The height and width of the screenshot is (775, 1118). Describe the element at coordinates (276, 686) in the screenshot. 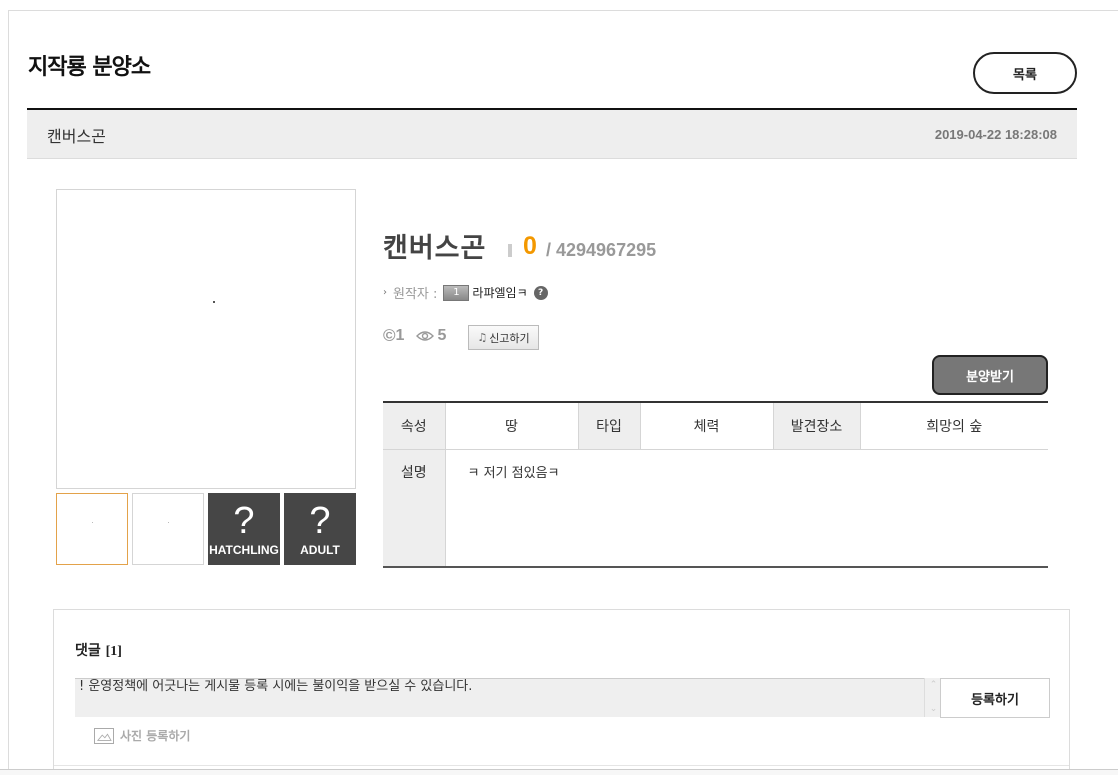

I see `comment-notice: ! 운영정책에 어긋나는 게시물 등록 시에는 불이익을 받으실 수 있습니다.` at that location.